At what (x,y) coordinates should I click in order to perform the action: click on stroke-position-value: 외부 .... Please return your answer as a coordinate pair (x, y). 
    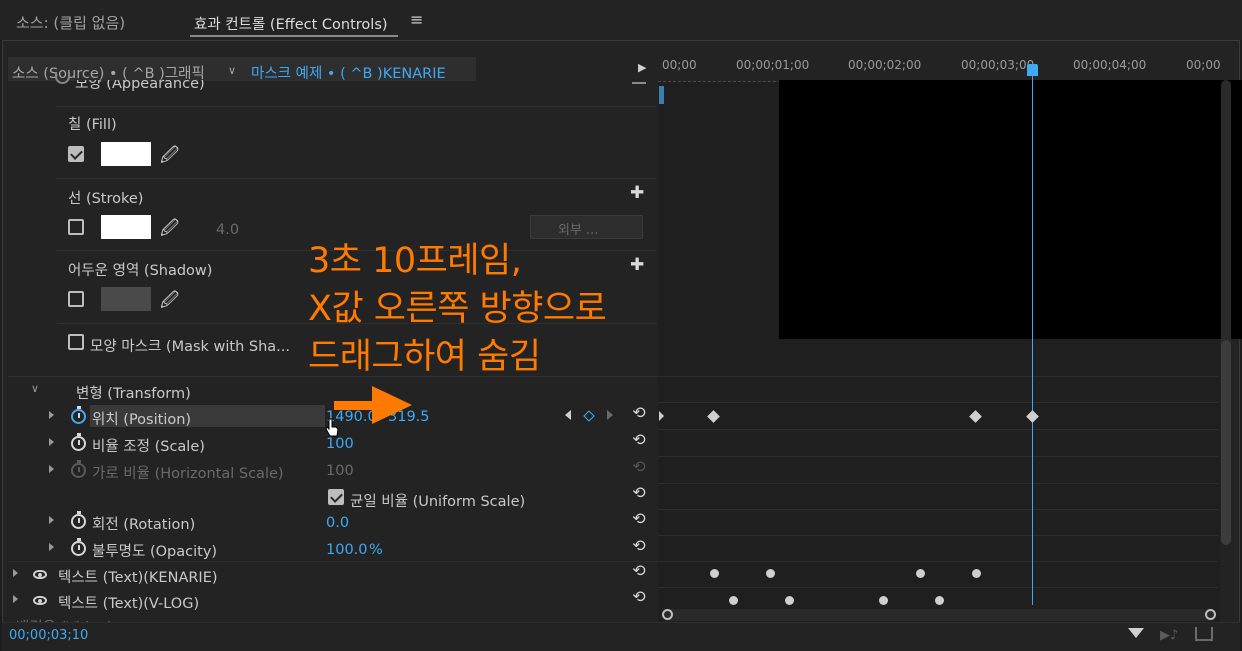
    Looking at the image, I should click on (578, 230).